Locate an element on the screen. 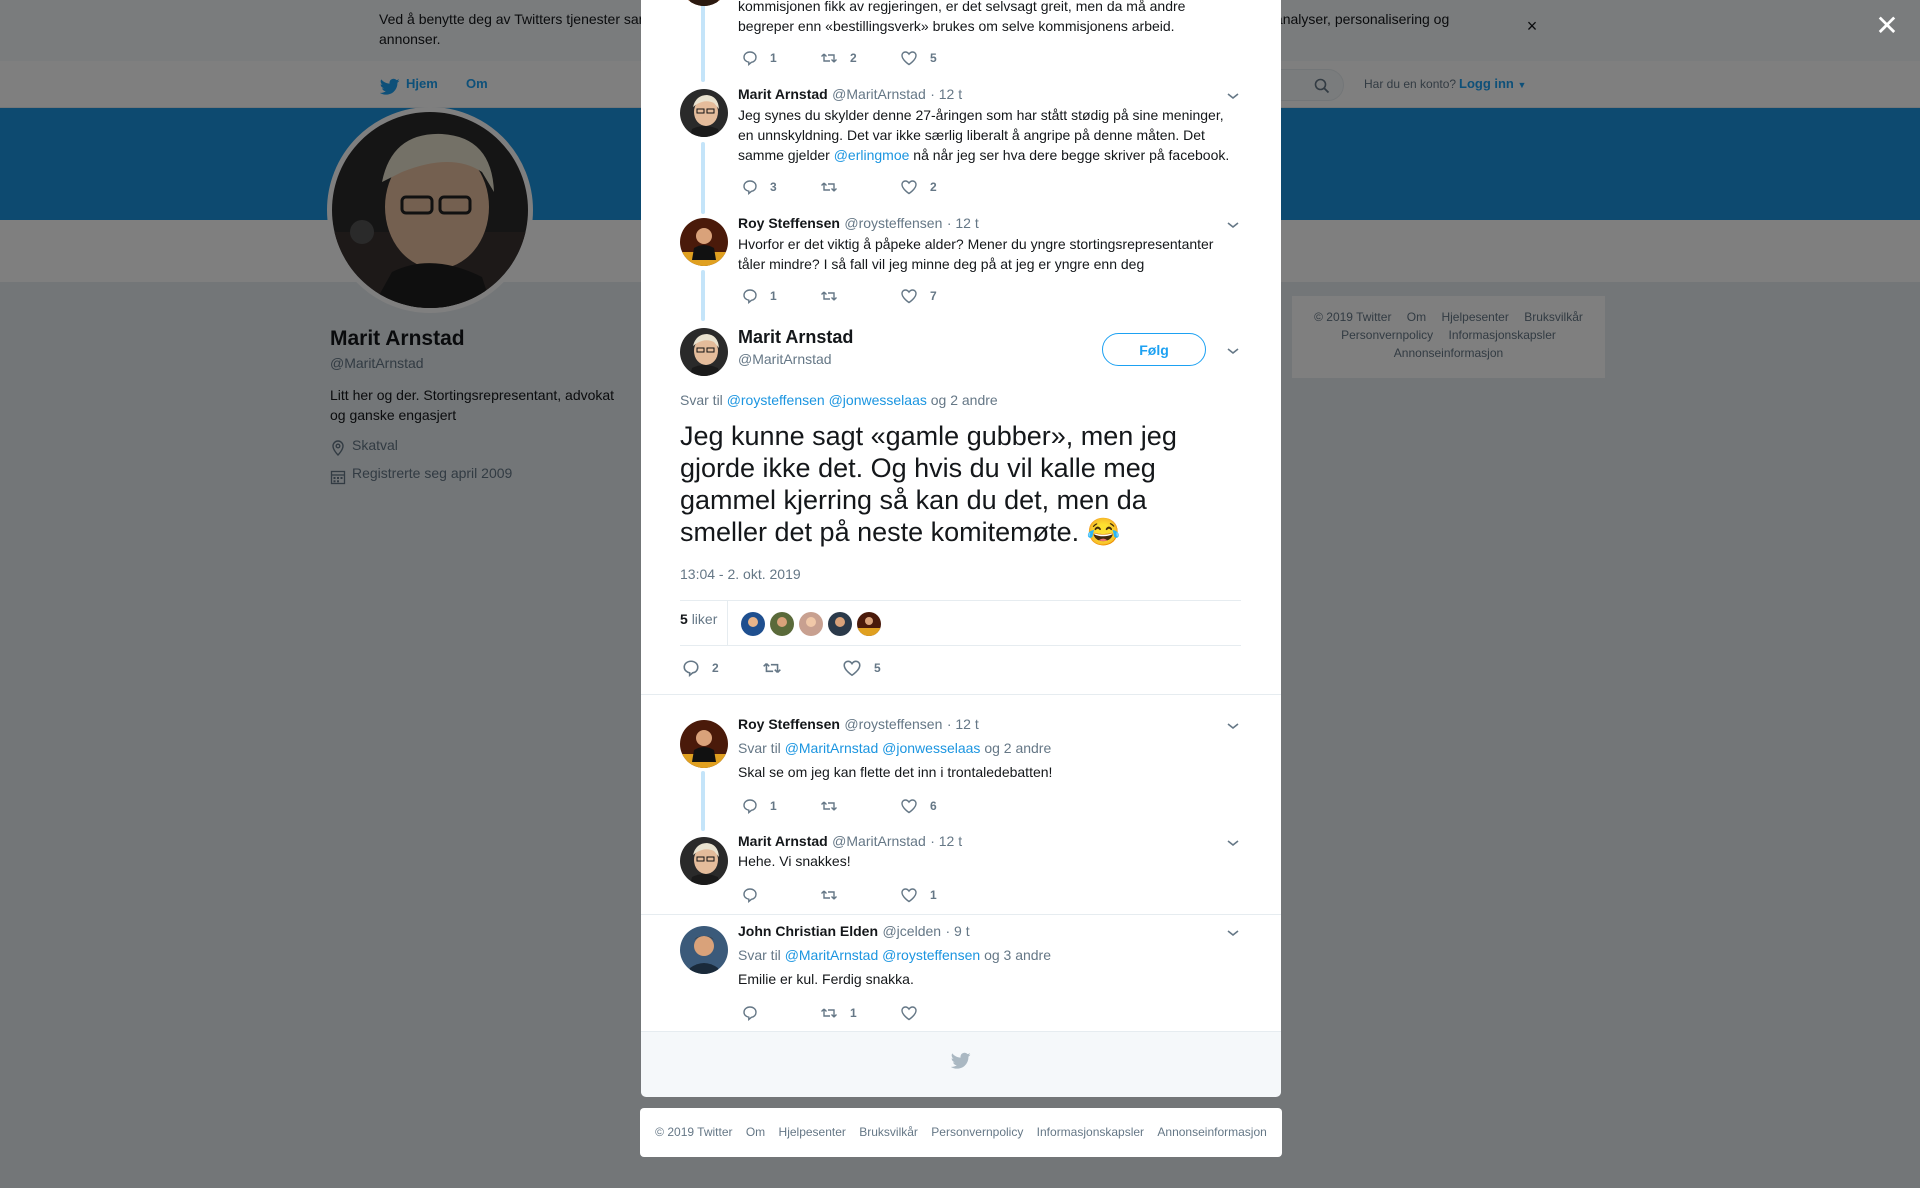  close-icon: ✕ is located at coordinates (1887, 27).